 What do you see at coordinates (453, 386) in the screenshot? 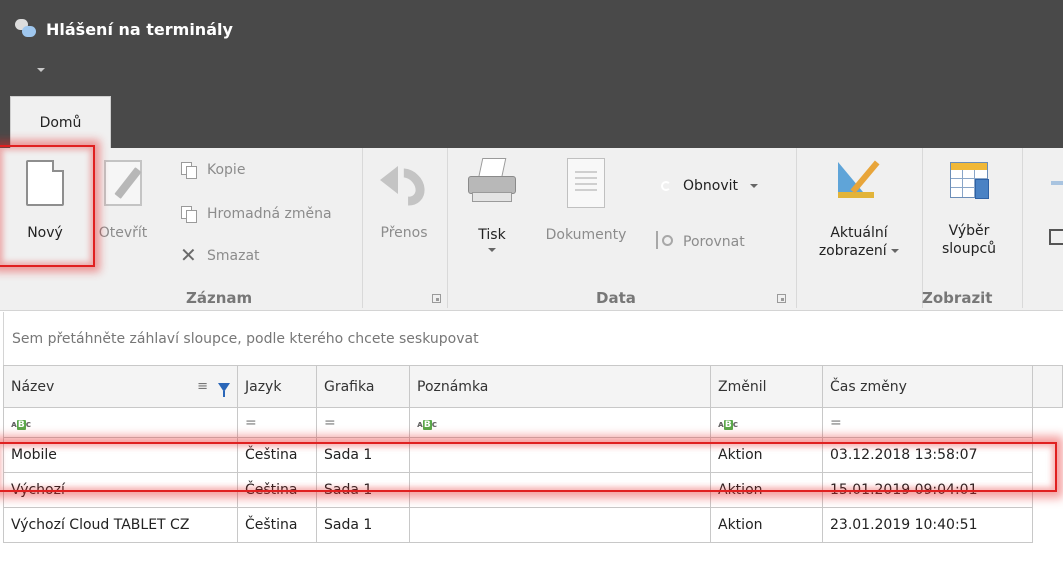
I see `column-header-poznamka-label: Poznámka` at bounding box center [453, 386].